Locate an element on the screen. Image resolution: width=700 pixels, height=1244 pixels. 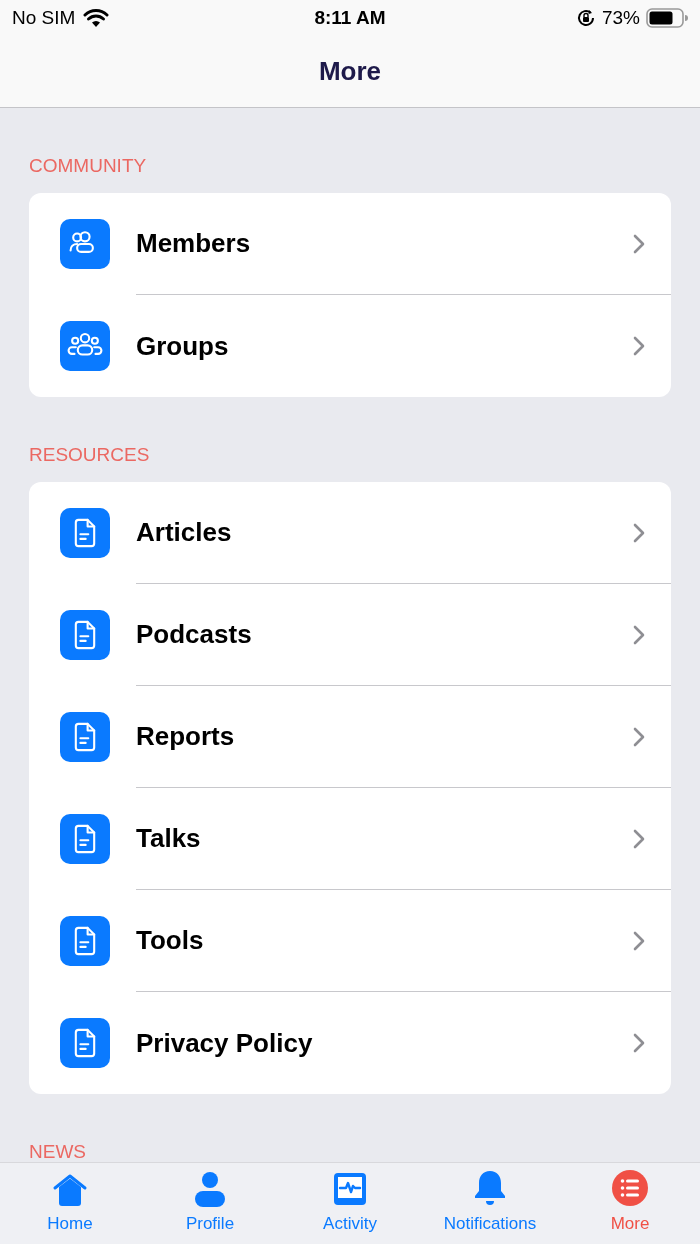
section-header: RESOURCES is located at coordinates (89, 454).